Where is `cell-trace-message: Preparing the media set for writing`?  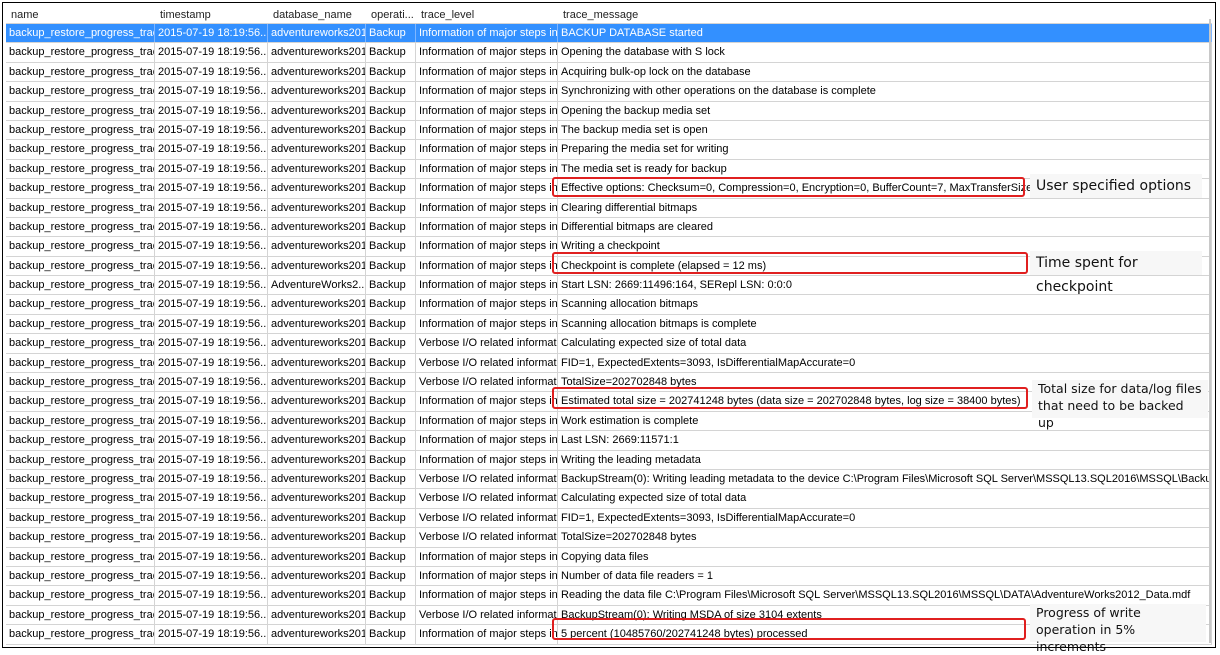 cell-trace-message: Preparing the media set for writing is located at coordinates (885, 149).